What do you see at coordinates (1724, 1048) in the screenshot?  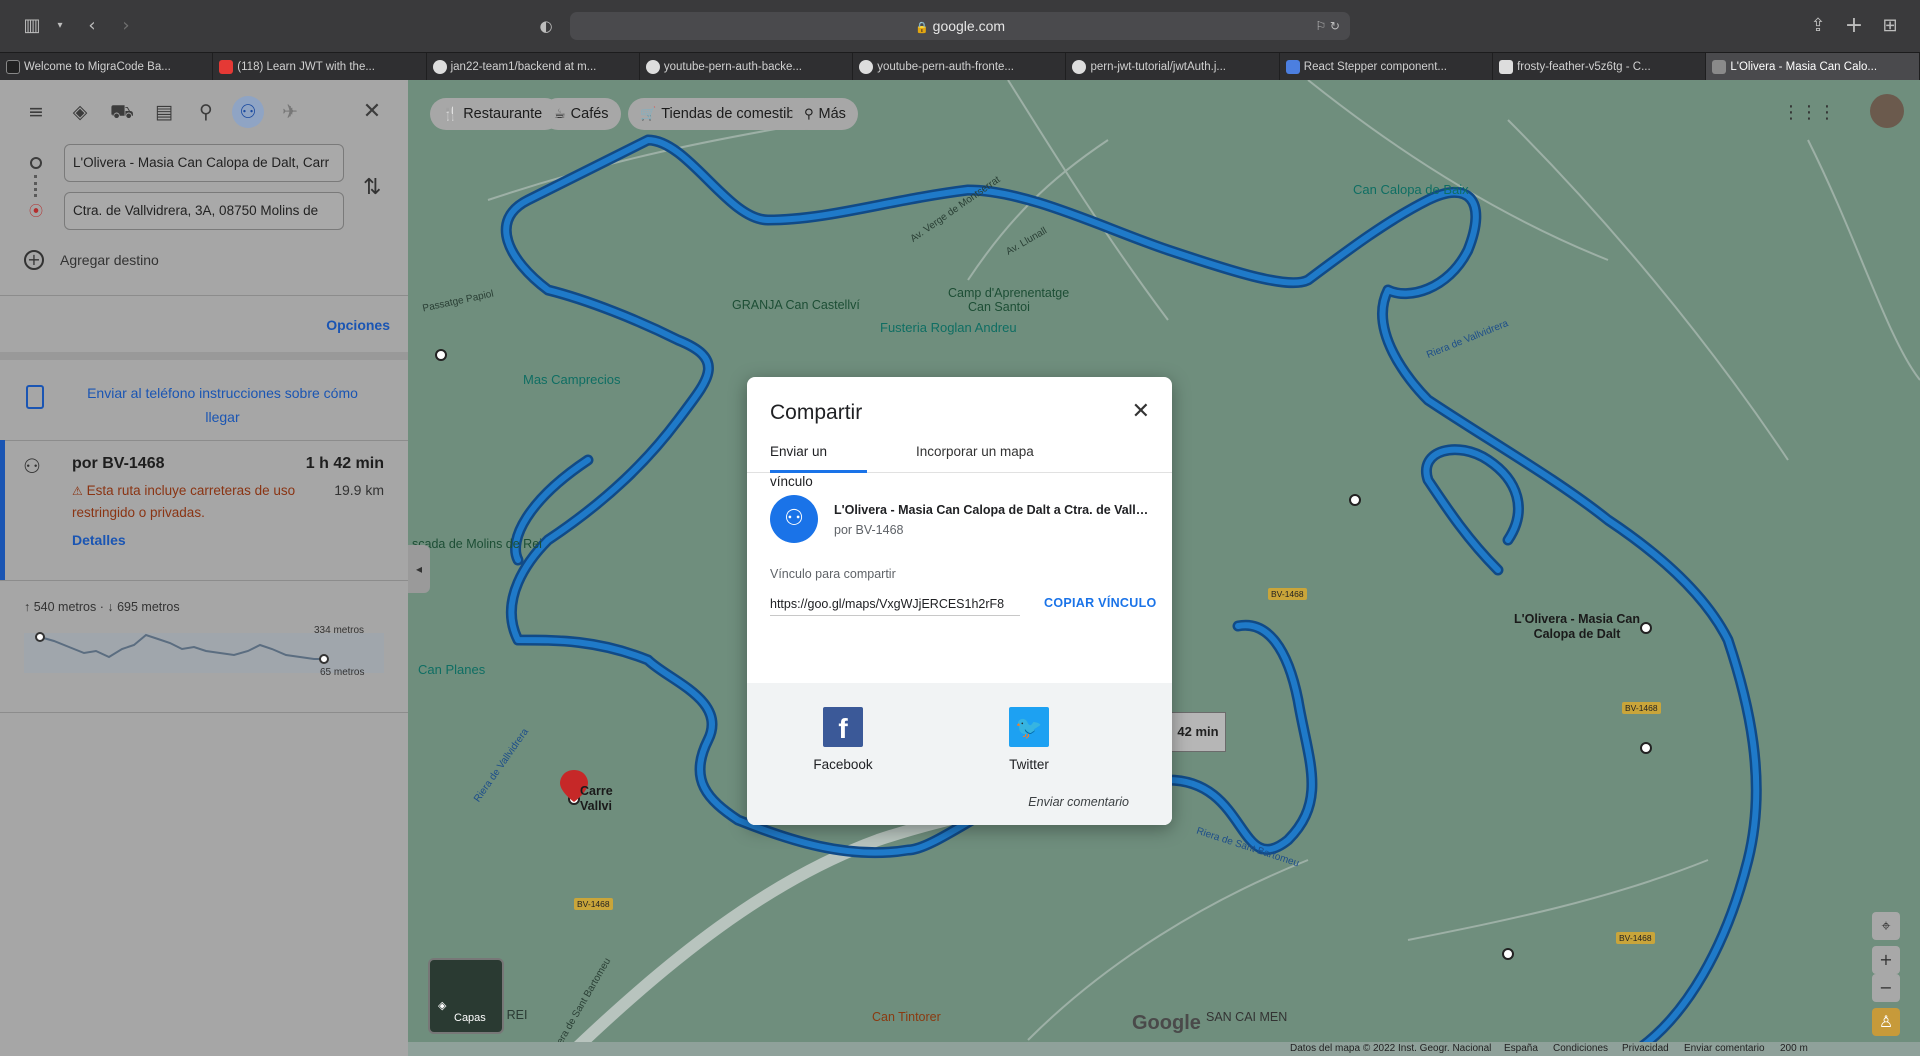 I see `footer-feedback-link: Enviar comentario` at bounding box center [1724, 1048].